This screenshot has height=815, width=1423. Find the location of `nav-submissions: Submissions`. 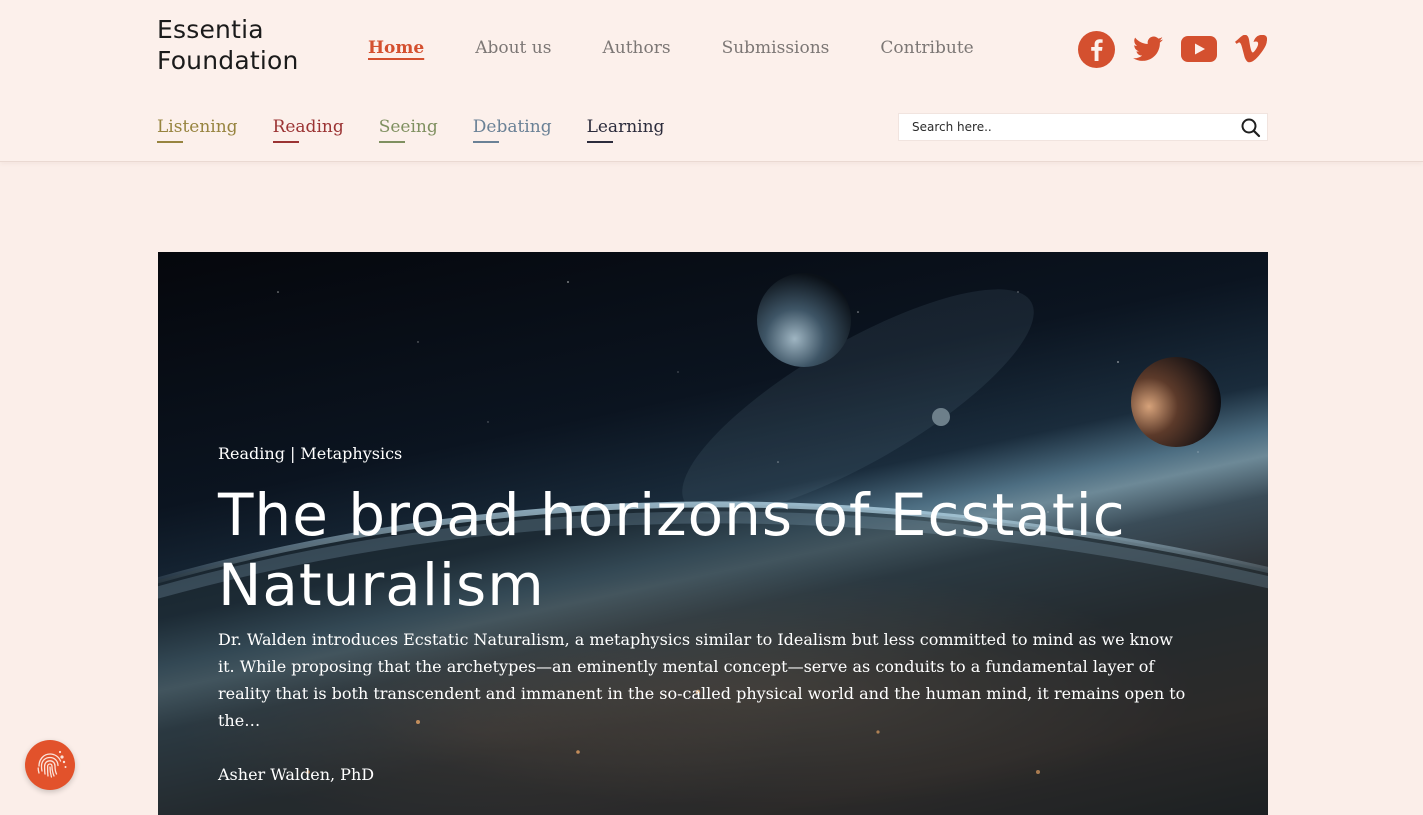

nav-submissions: Submissions is located at coordinates (776, 49).